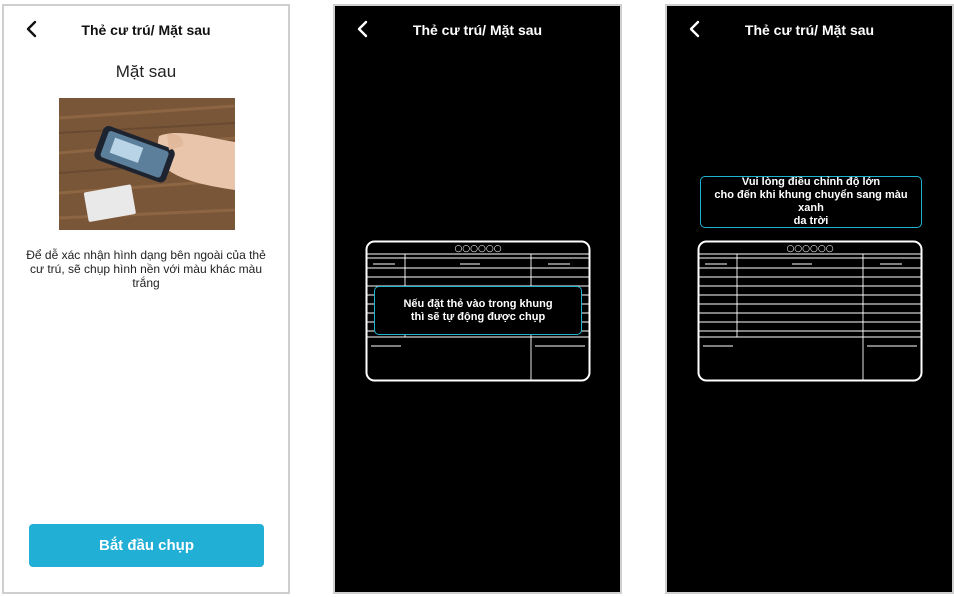 This screenshot has height=597, width=954. I want to click on start-capture-button: Bắt đầu chụp, so click(146, 545).